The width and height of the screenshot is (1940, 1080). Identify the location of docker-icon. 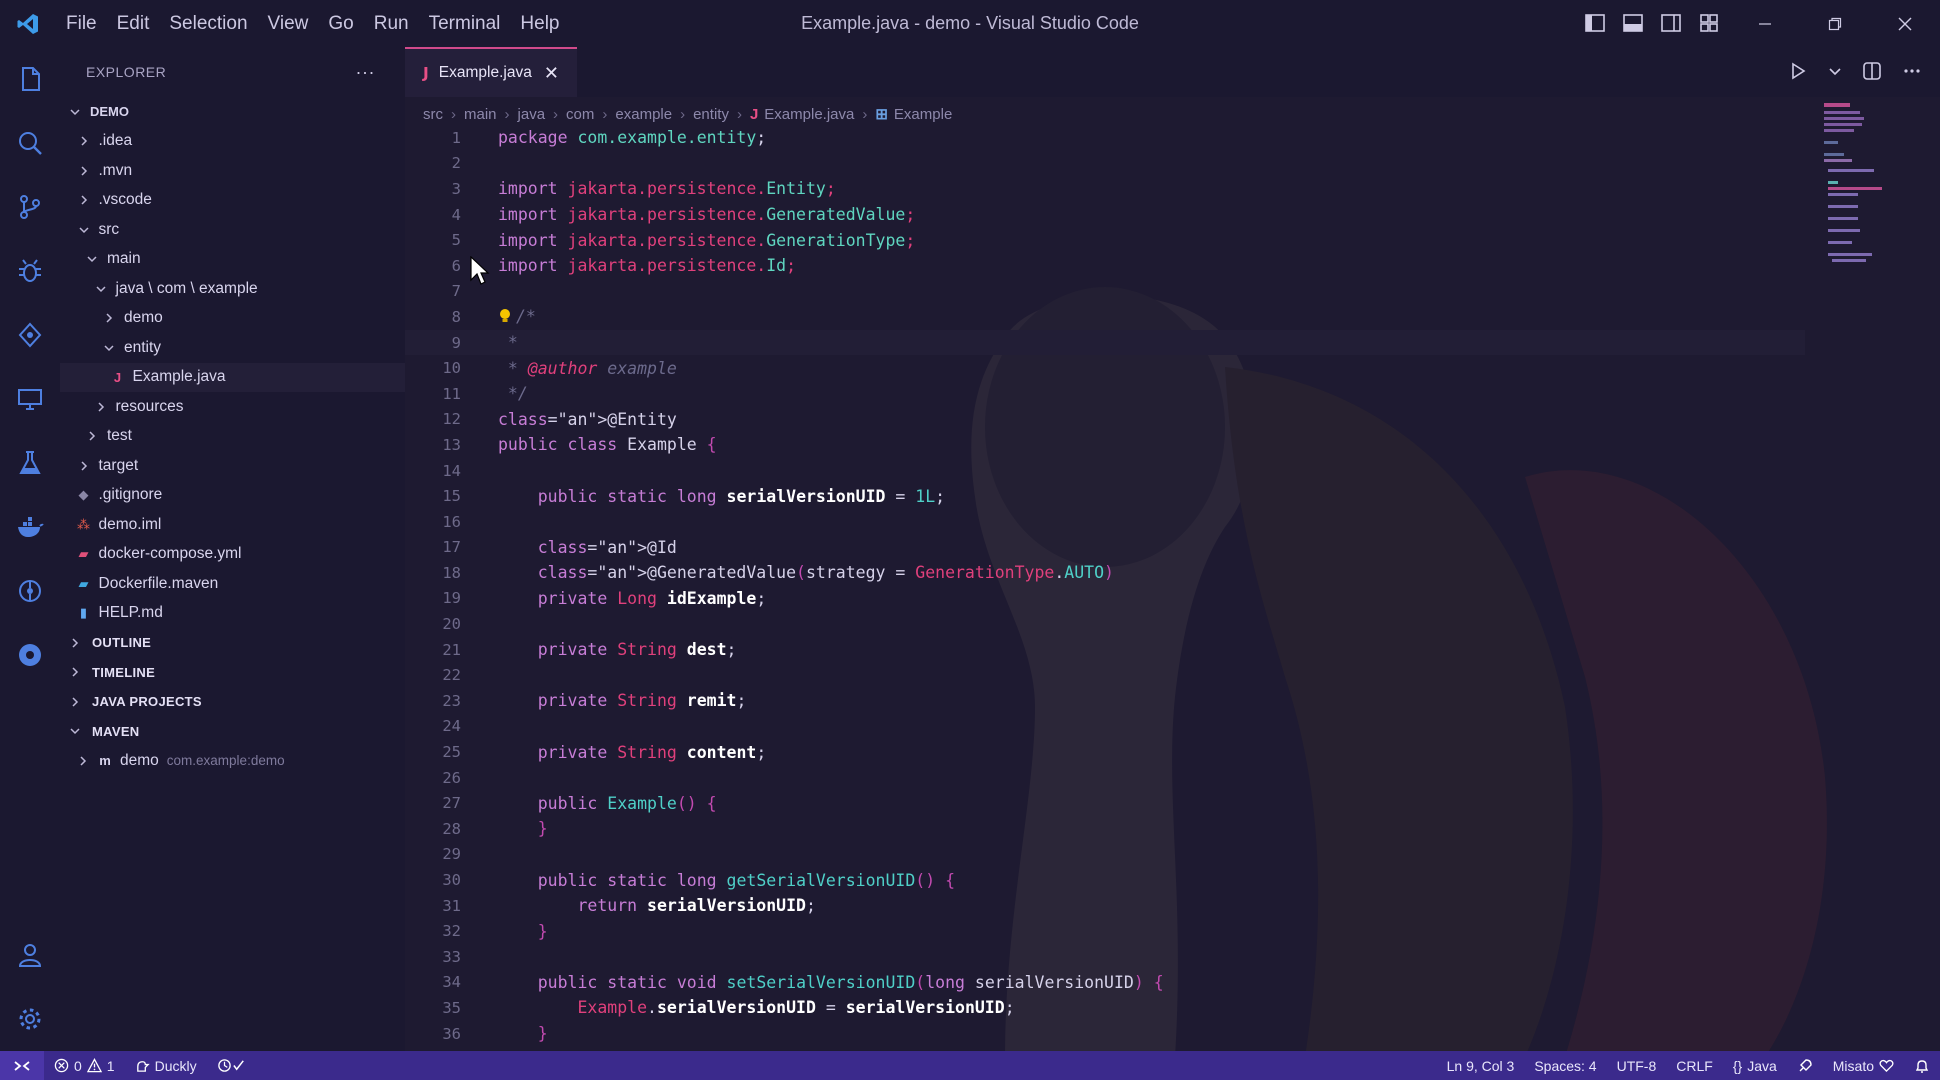
(30, 527).